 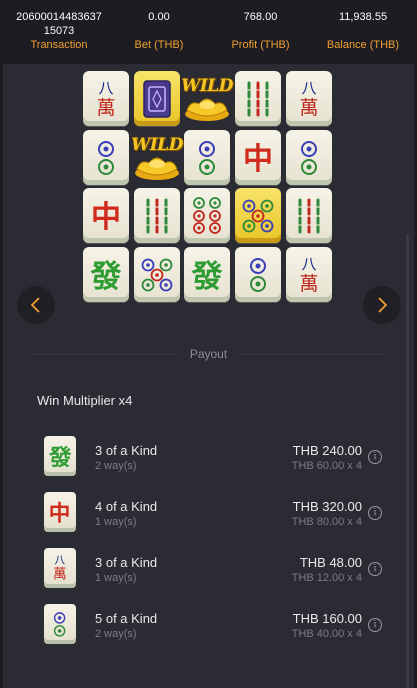 What do you see at coordinates (258, 215) in the screenshot?
I see `gold-five-circle-tile` at bounding box center [258, 215].